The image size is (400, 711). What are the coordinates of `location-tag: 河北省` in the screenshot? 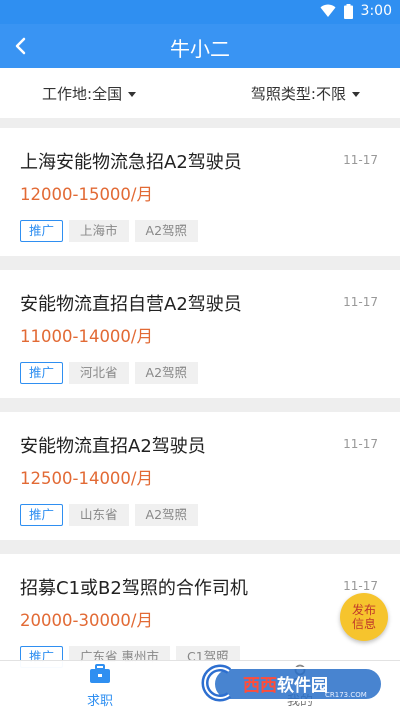 It's located at (99, 373).